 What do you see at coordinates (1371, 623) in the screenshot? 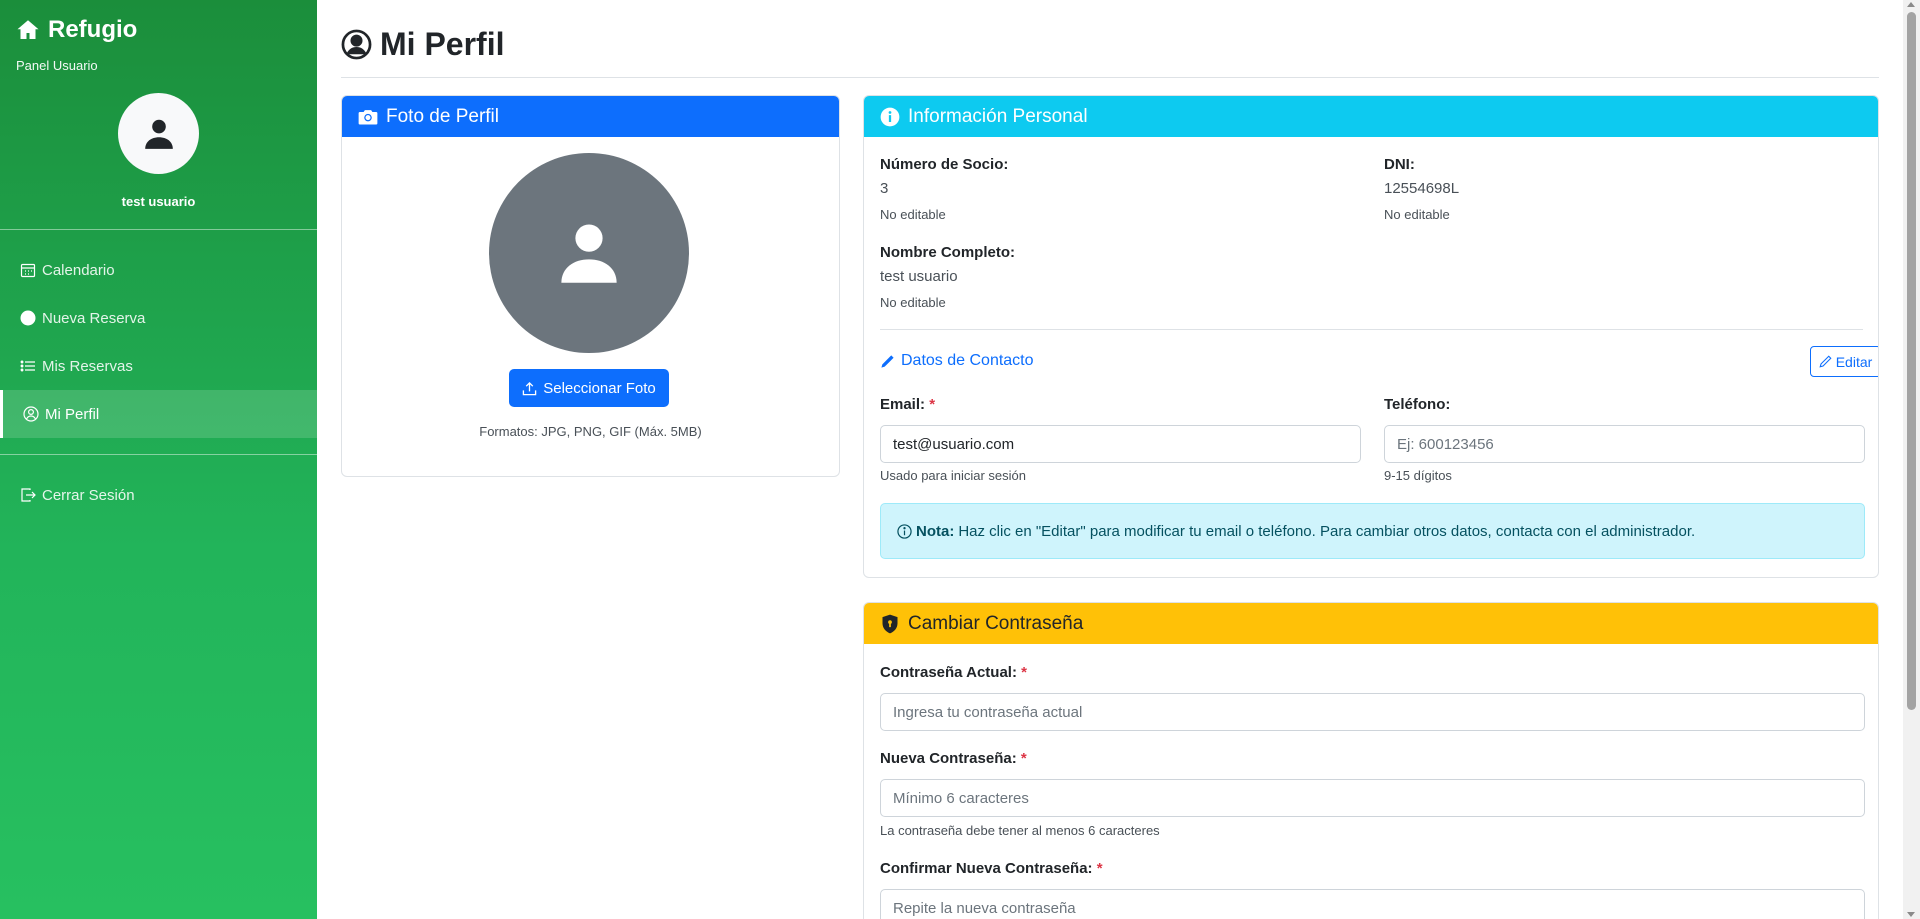
I see `password-card-header: Cambiar Contraseña` at bounding box center [1371, 623].